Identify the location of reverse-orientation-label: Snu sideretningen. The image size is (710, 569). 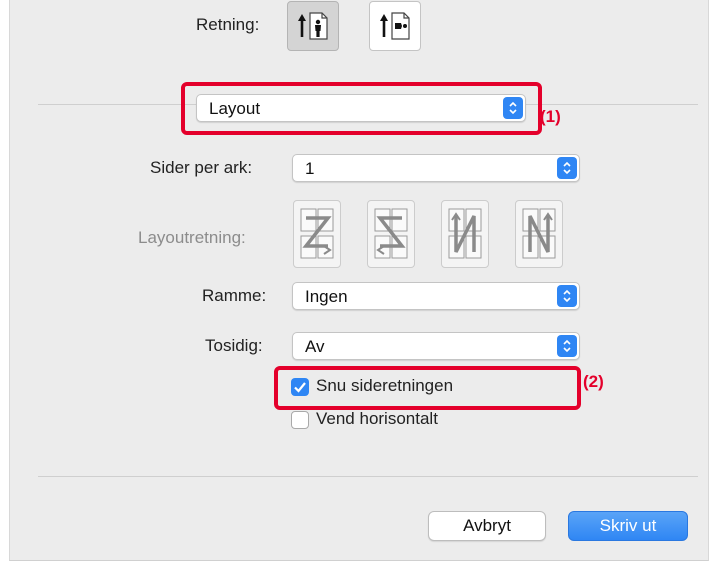
(384, 386).